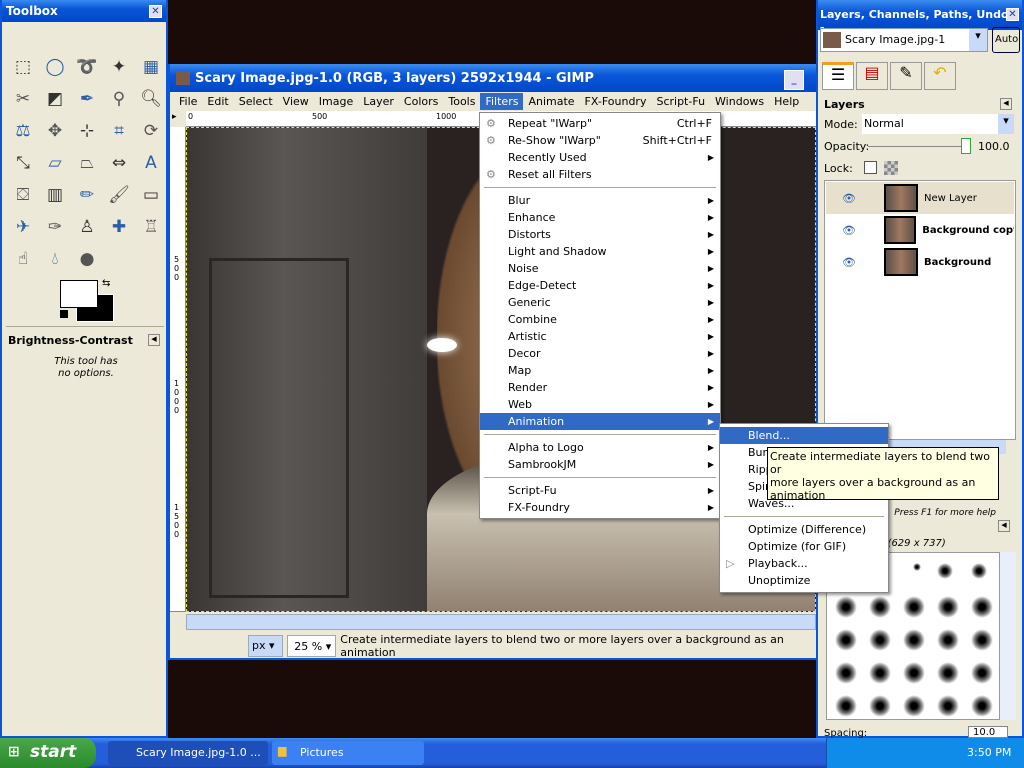 The height and width of the screenshot is (768, 1024). What do you see at coordinates (502, 101) in the screenshot?
I see `menu-filters: Filters` at bounding box center [502, 101].